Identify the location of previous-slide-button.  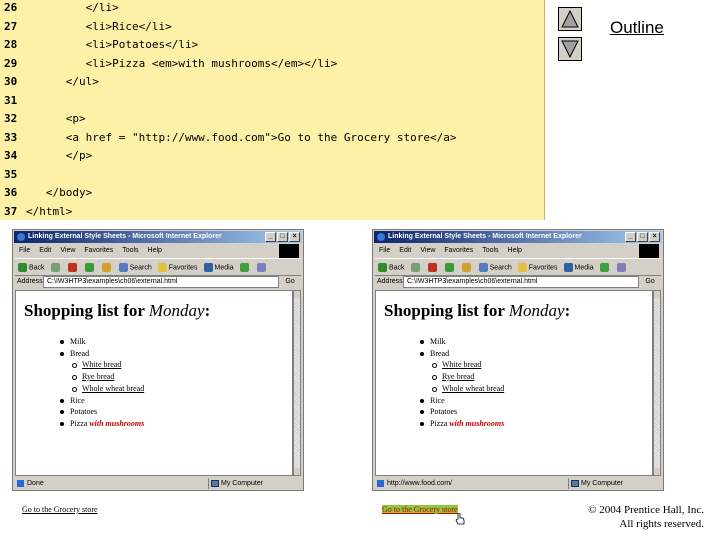
(570, 19).